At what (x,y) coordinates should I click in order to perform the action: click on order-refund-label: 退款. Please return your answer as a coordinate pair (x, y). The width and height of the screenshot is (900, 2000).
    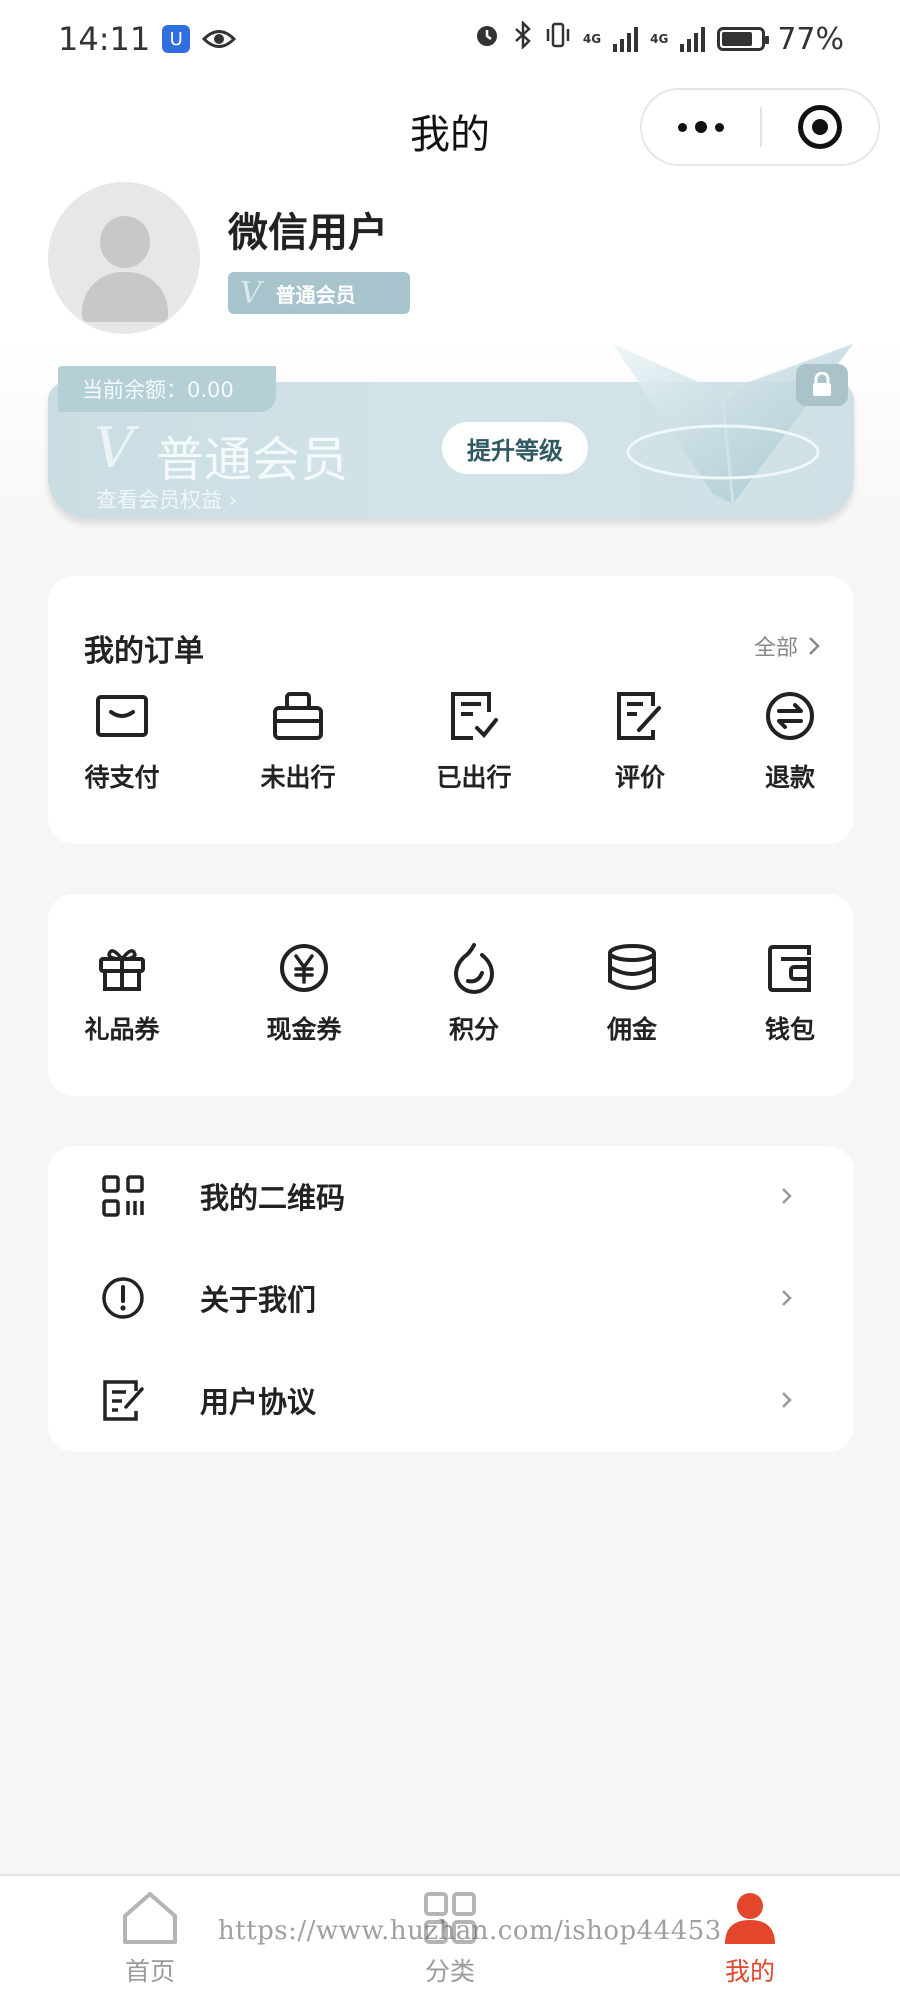
    Looking at the image, I should click on (789, 777).